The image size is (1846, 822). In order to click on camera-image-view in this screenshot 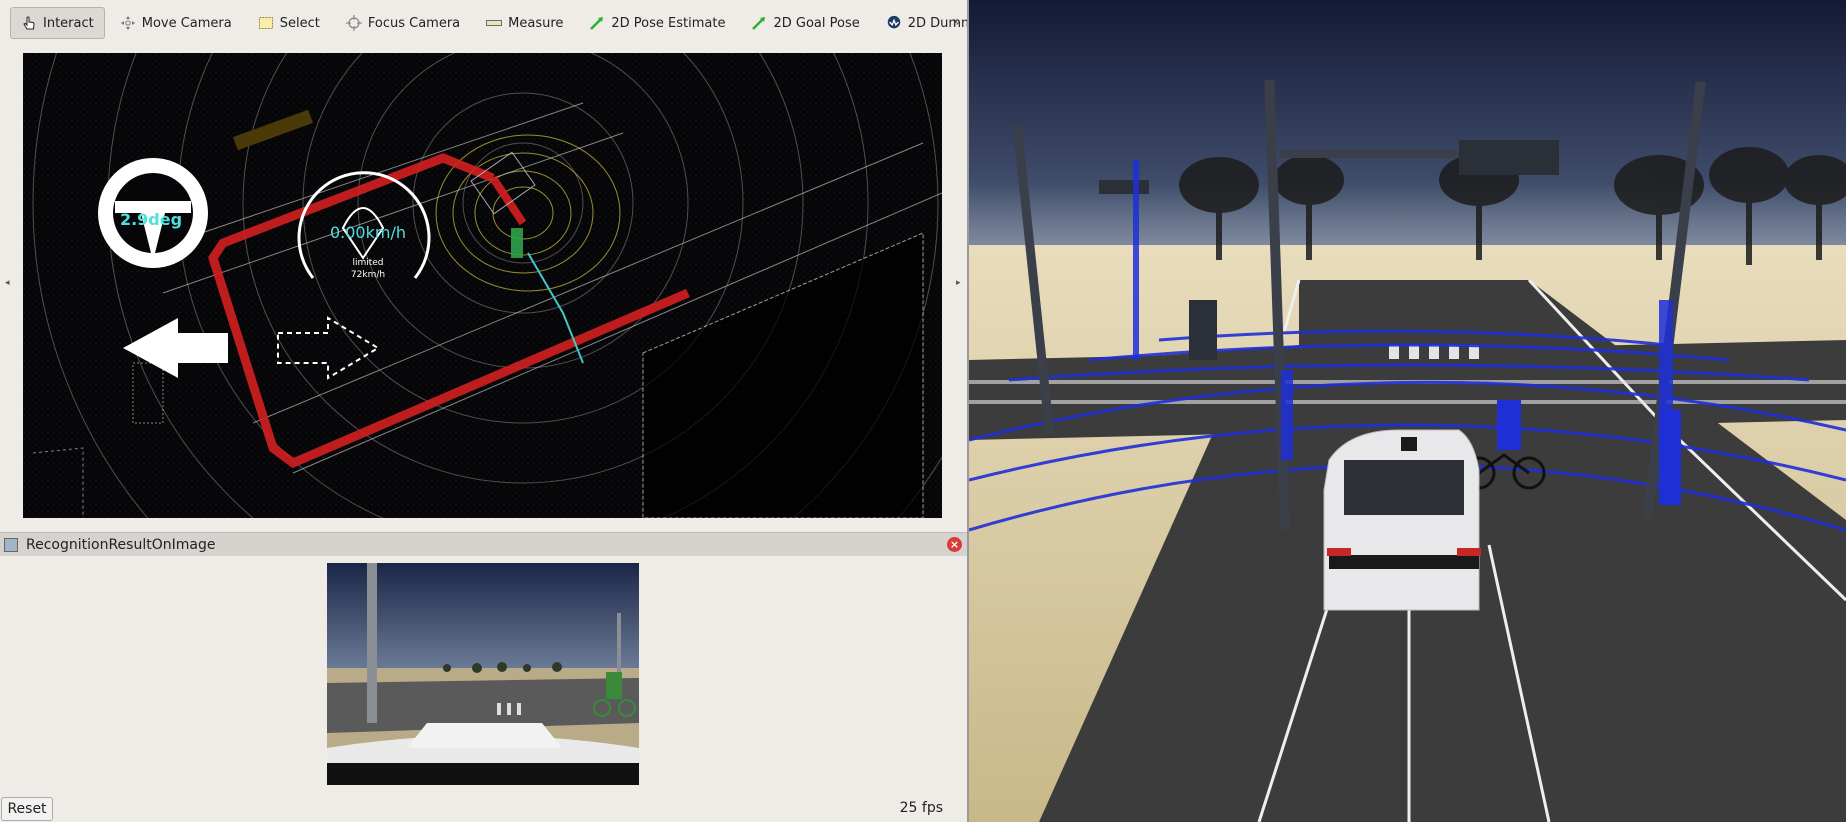, I will do `click(483, 674)`.